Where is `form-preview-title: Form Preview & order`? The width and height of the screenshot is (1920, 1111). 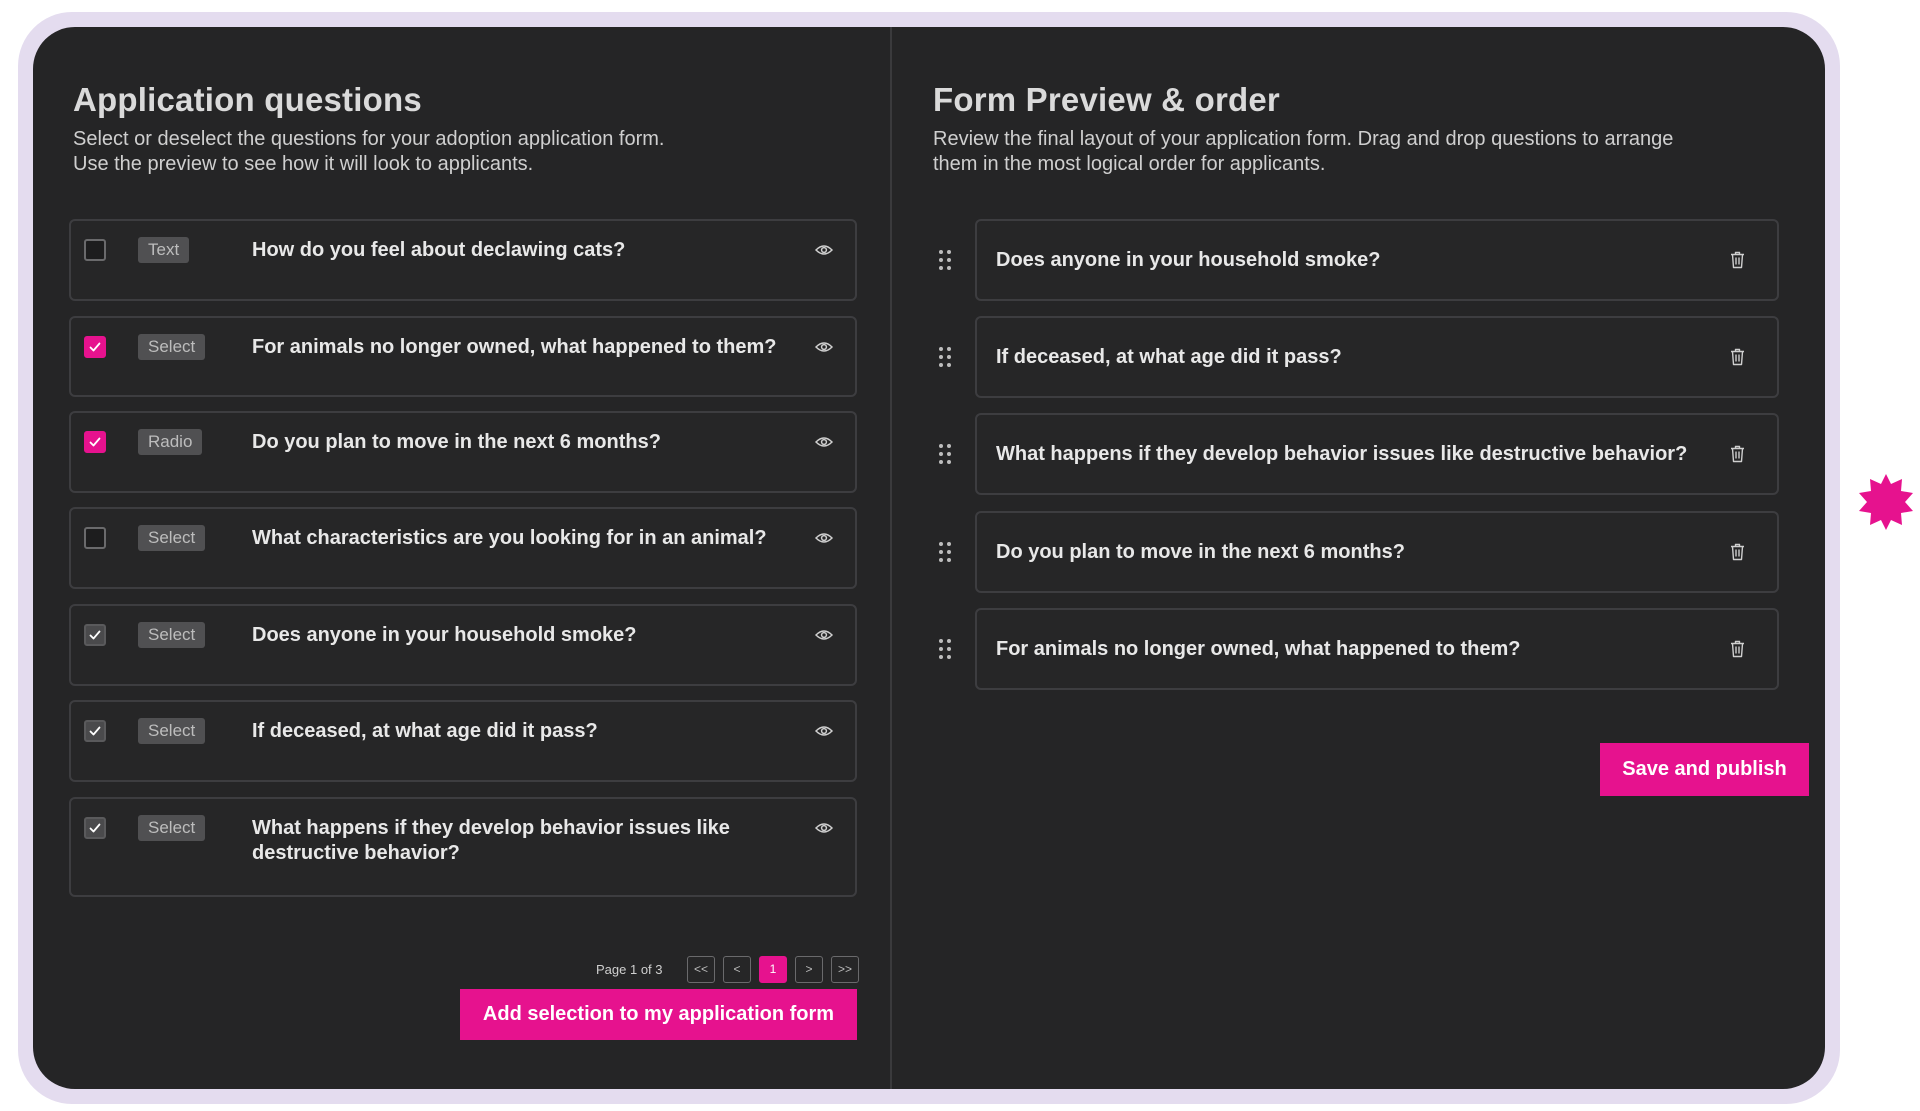
form-preview-title: Form Preview & order is located at coordinates (1106, 99).